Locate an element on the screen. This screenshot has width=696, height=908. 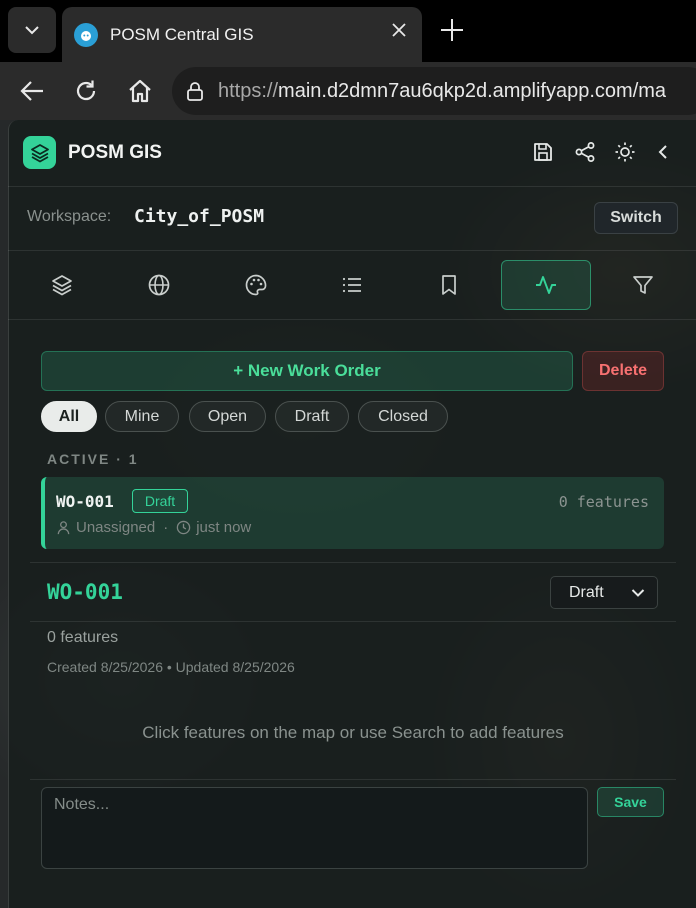
back-arrow-icon is located at coordinates (32, 91).